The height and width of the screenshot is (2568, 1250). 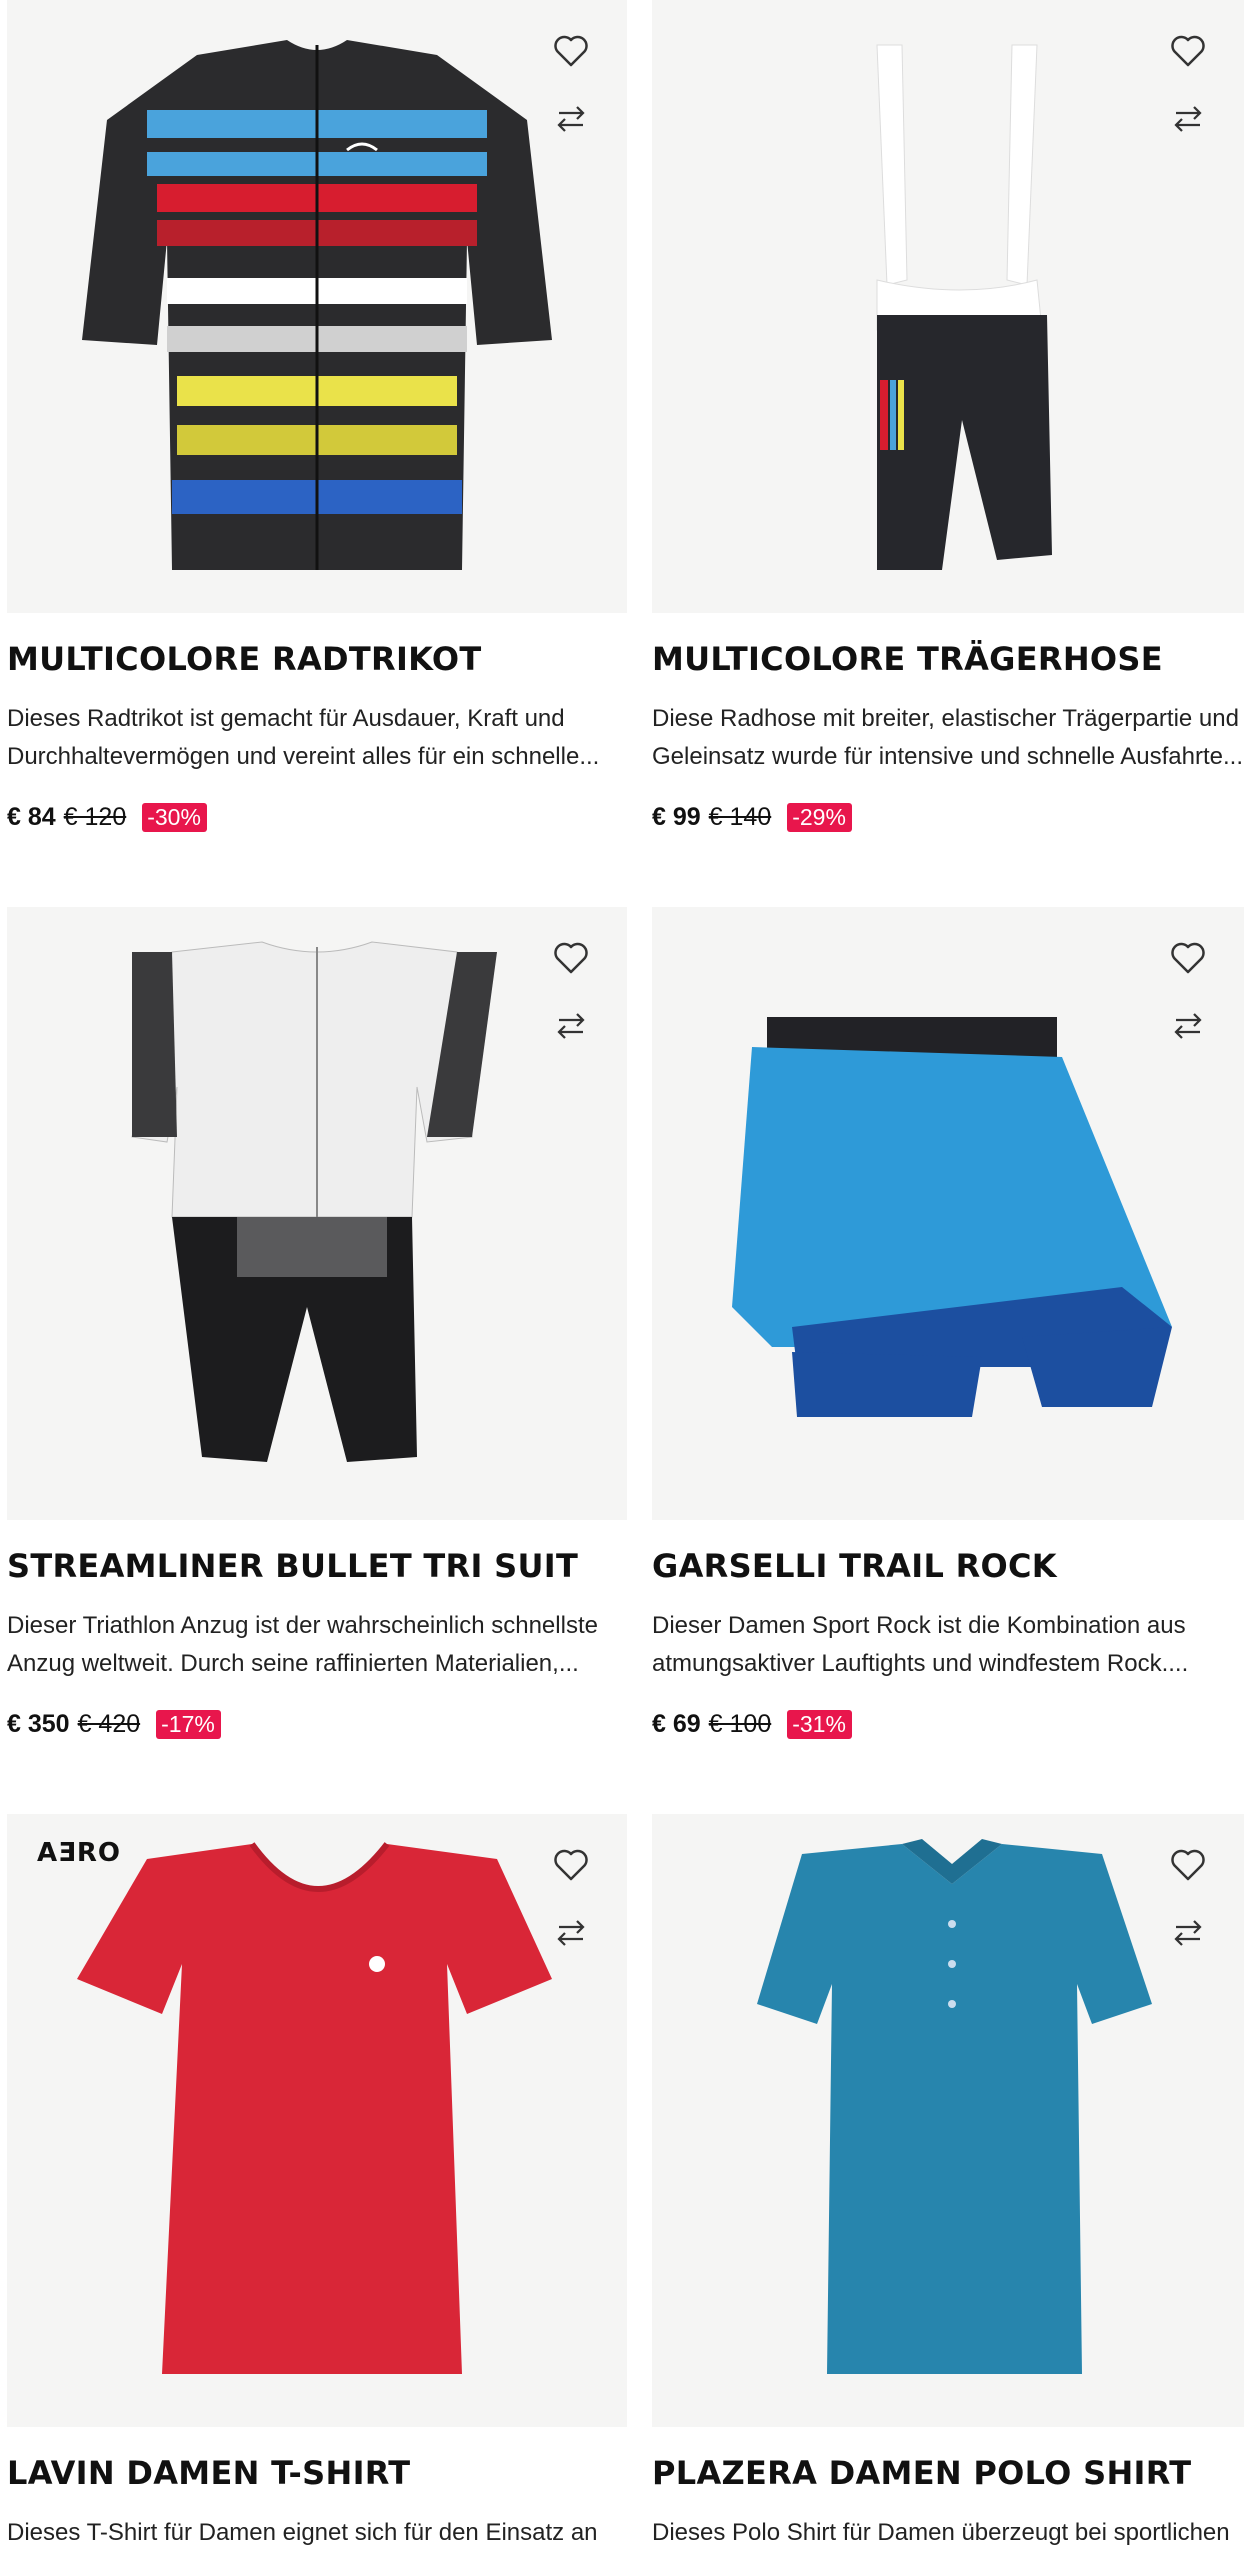 I want to click on skirt-image, so click(x=952, y=1217).